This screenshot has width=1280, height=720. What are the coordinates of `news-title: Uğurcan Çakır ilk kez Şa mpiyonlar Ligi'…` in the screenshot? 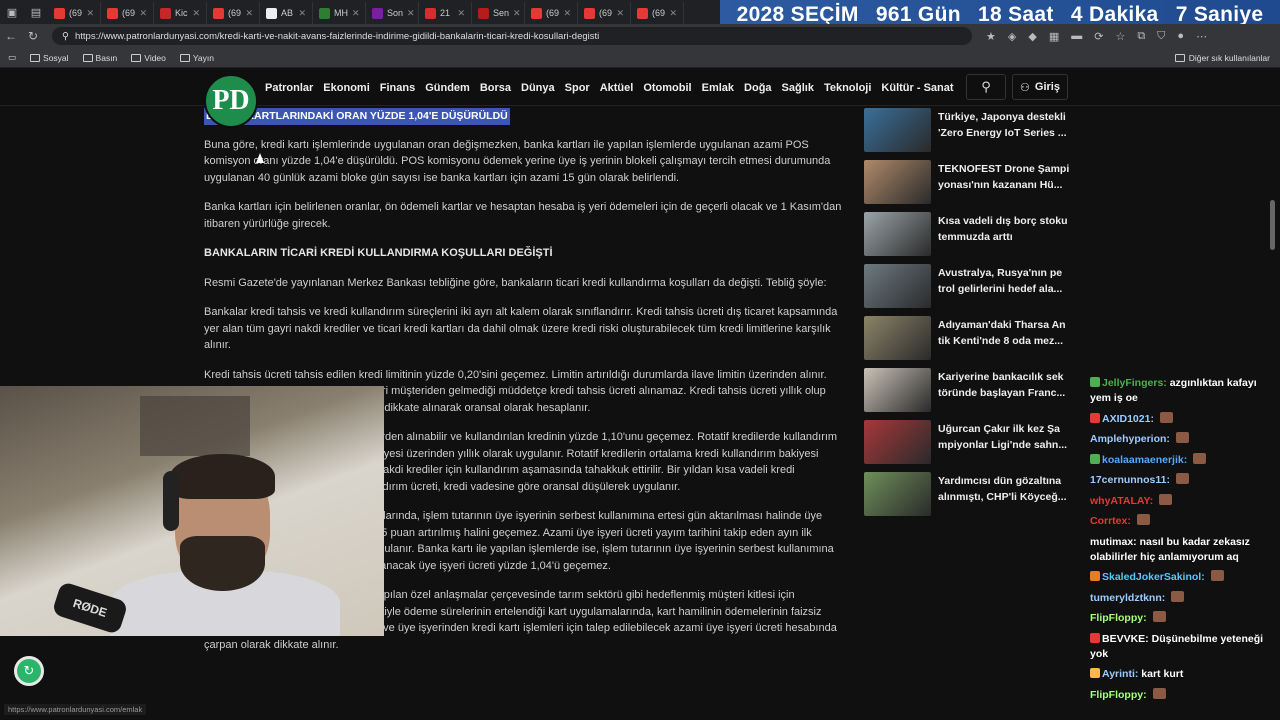 It's located at (1006, 442).